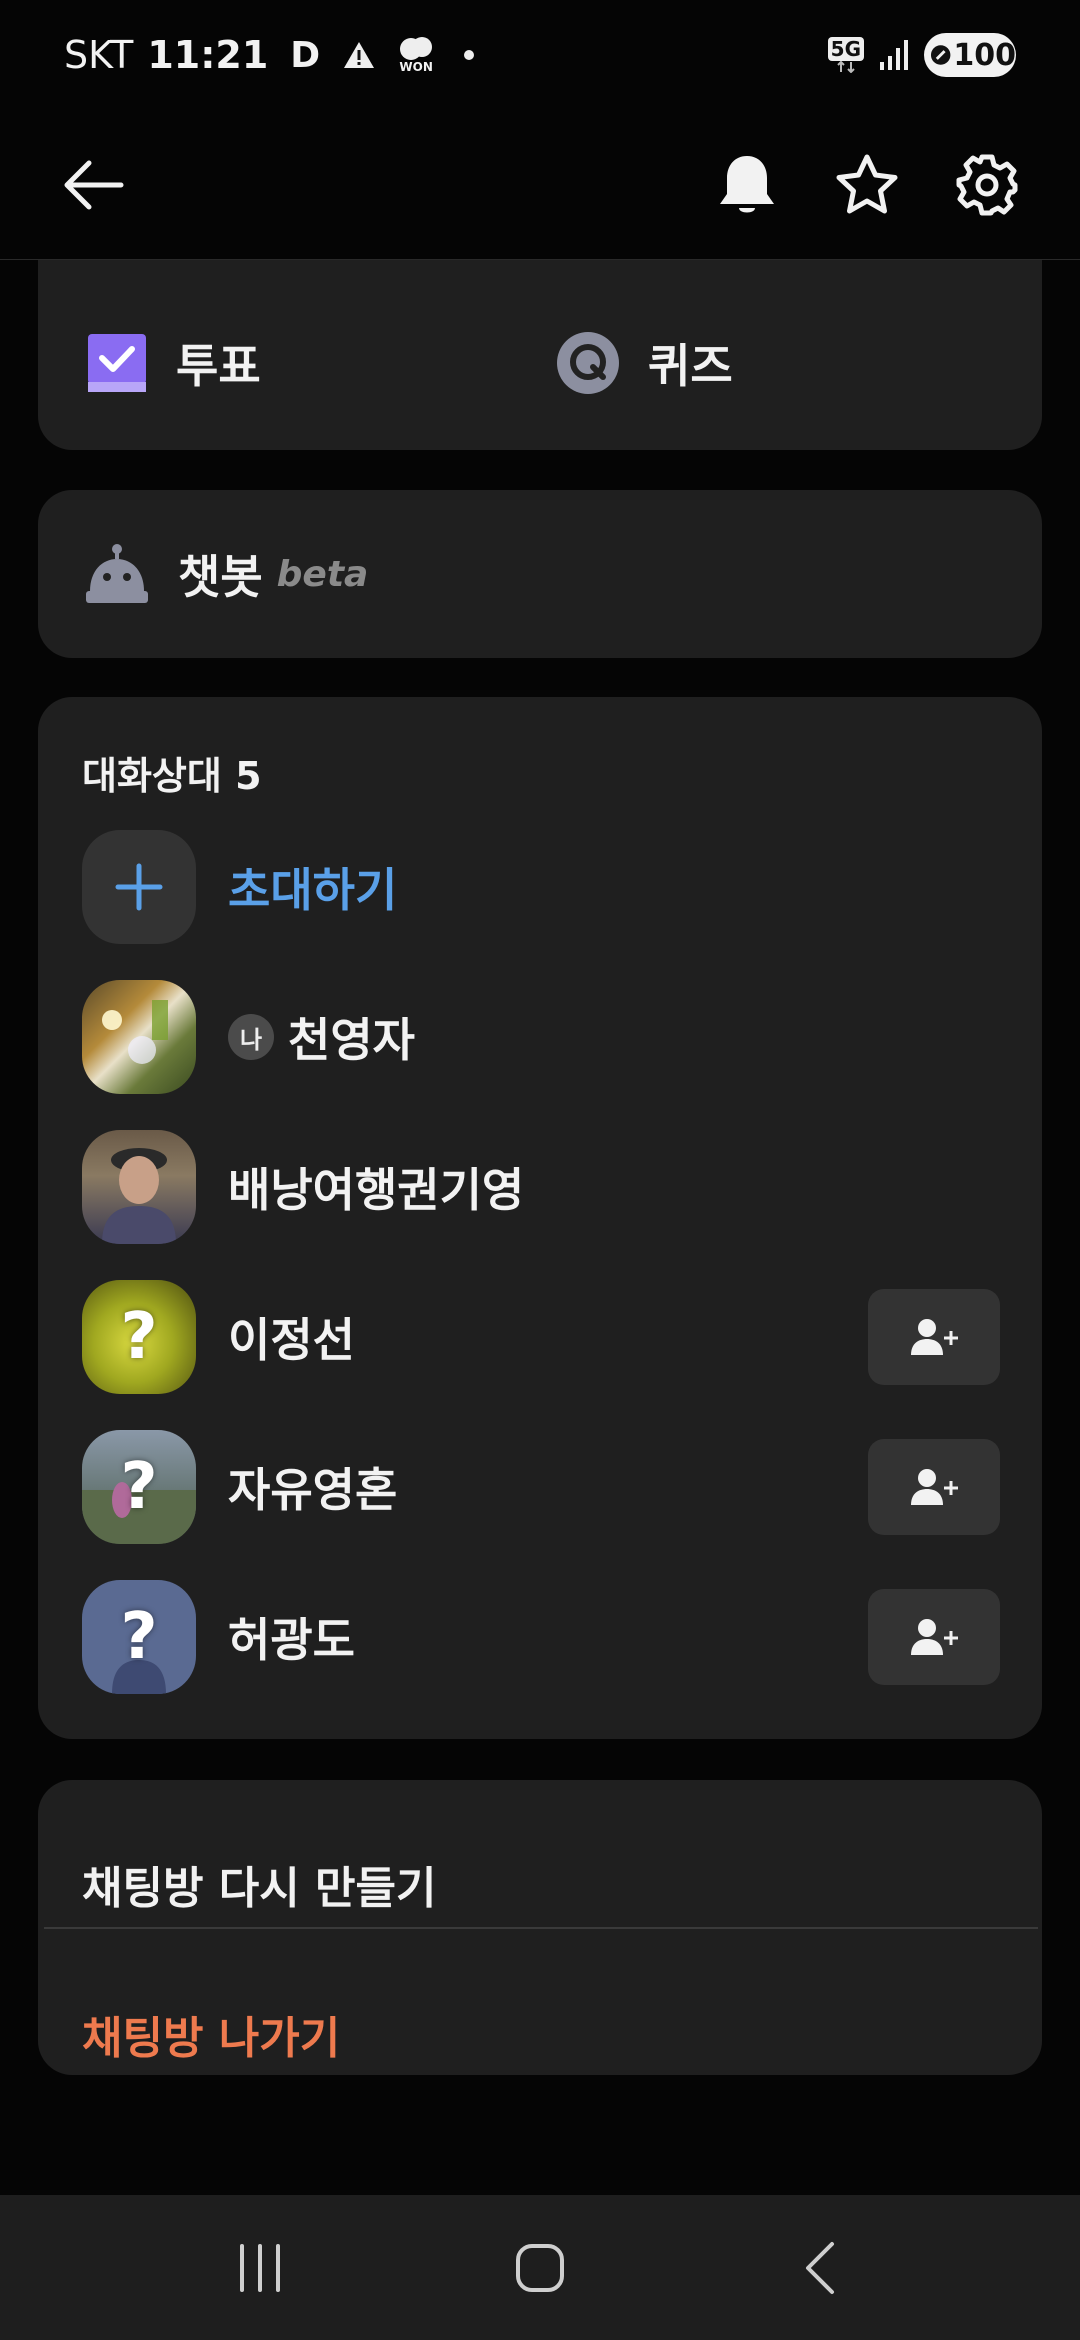  Describe the element at coordinates (416, 55) in the screenshot. I see `won-icon: WON` at that location.